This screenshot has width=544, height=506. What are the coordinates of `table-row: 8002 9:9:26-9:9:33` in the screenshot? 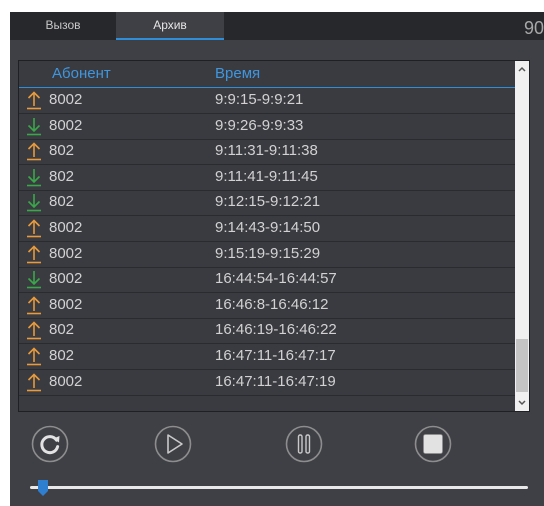 It's located at (267, 127).